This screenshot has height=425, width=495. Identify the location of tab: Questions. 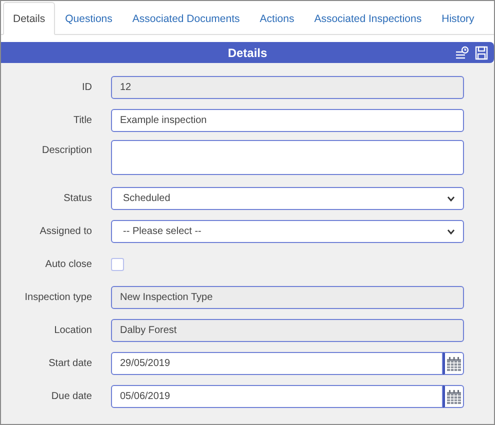
(88, 18).